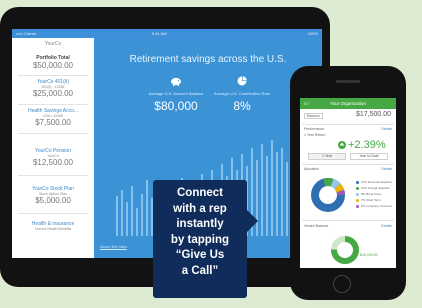  I want to click on vested-balance-label: Vested Balance, so click(316, 226).